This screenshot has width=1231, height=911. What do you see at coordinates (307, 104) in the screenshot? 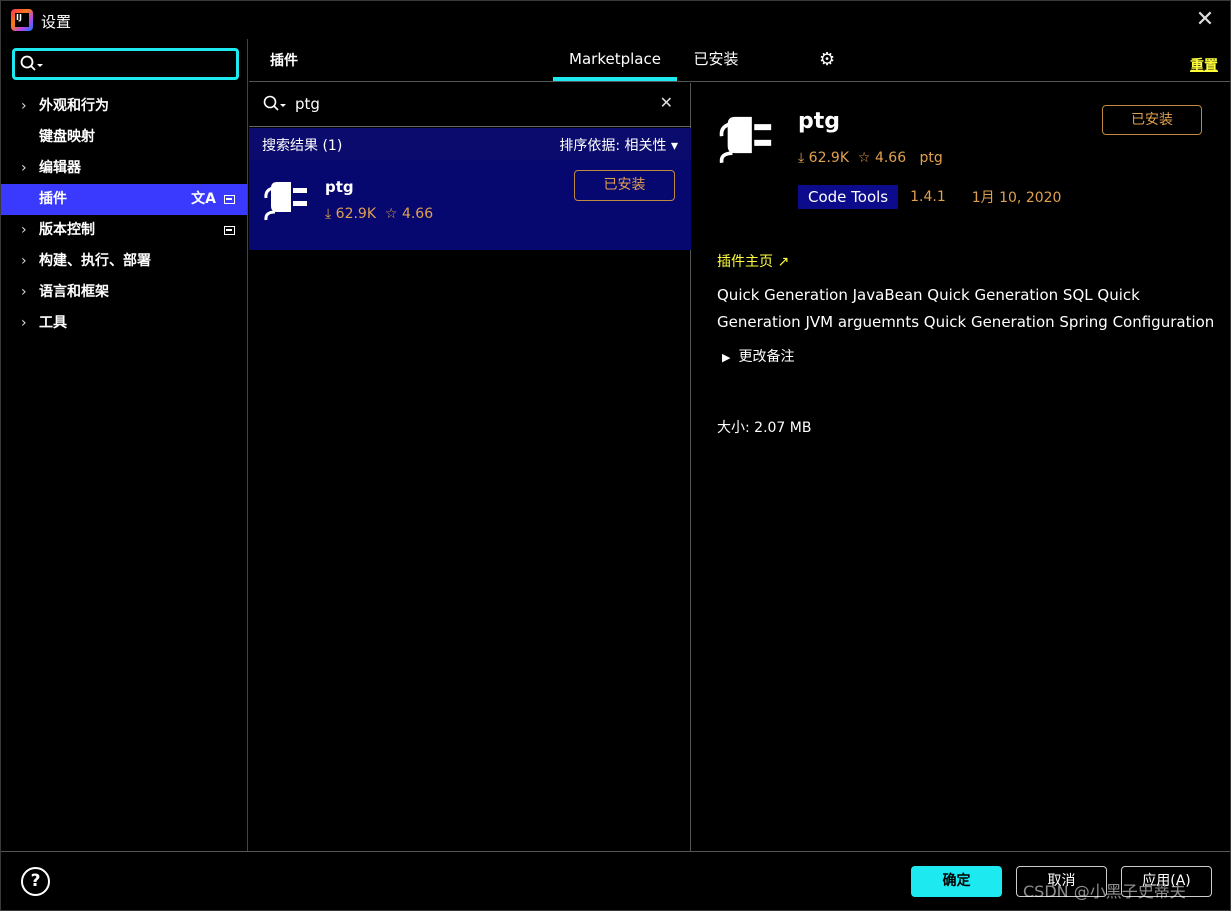
I see `plugin-search-value: ptg` at bounding box center [307, 104].